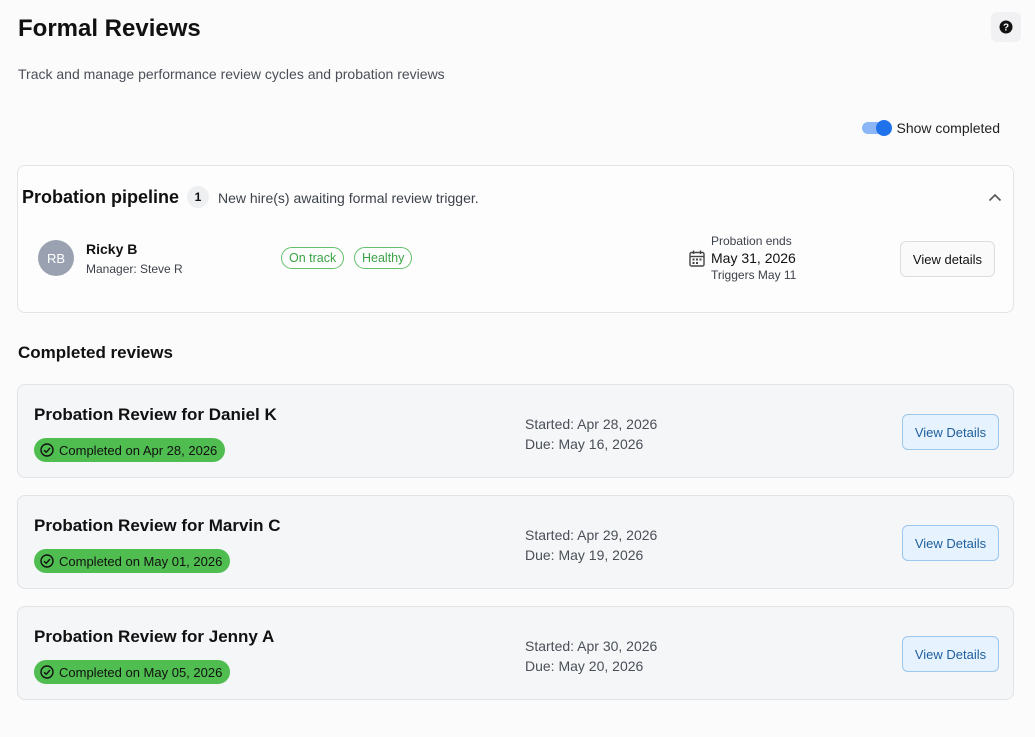 Image resolution: width=1035 pixels, height=737 pixels. I want to click on review-title: Probation Review for Jenny A, so click(154, 636).